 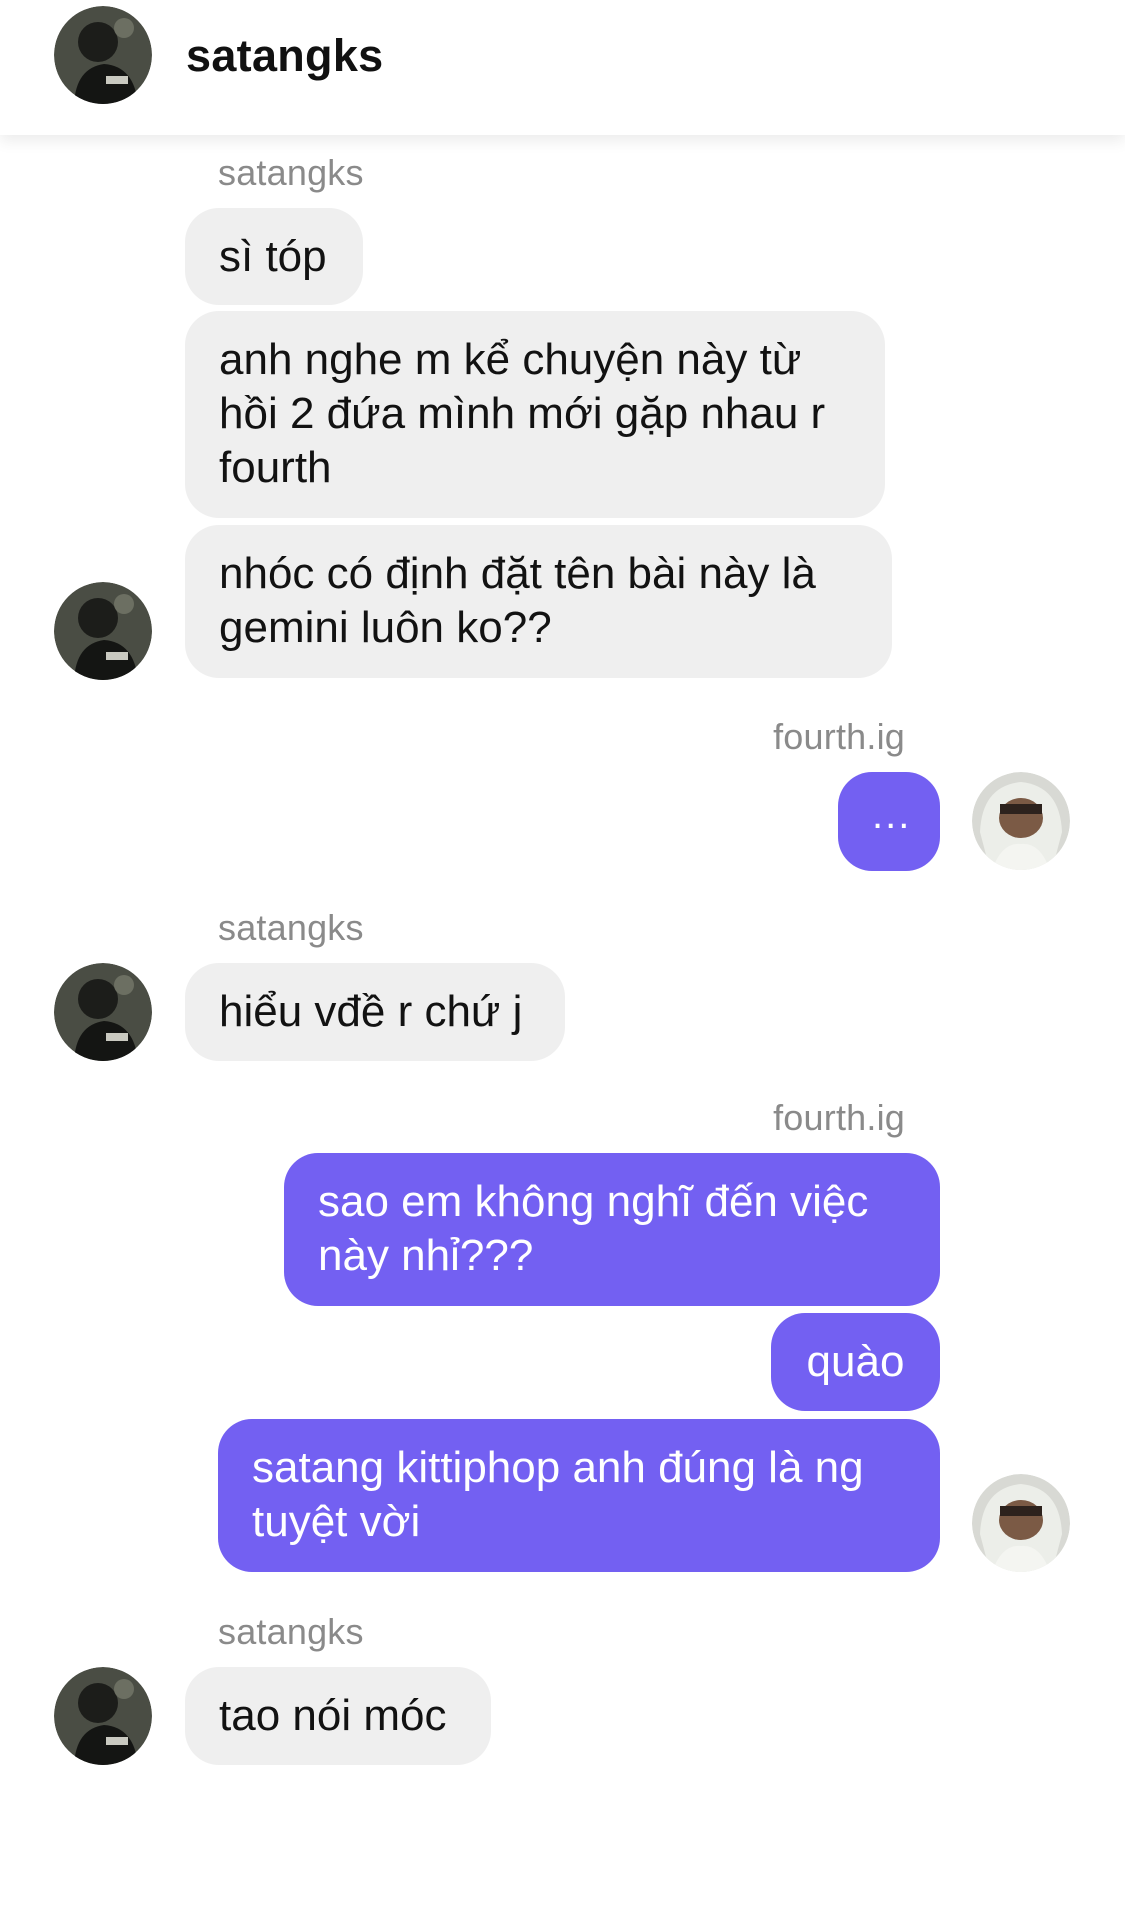 What do you see at coordinates (274, 256) in the screenshot?
I see `message-bubble-incoming: sì tóp` at bounding box center [274, 256].